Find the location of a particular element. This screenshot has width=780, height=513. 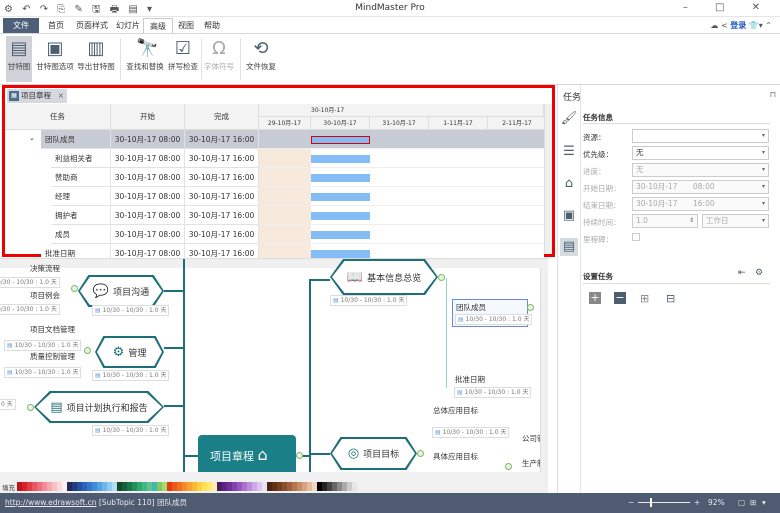

header-end: 完成 is located at coordinates (222, 117).